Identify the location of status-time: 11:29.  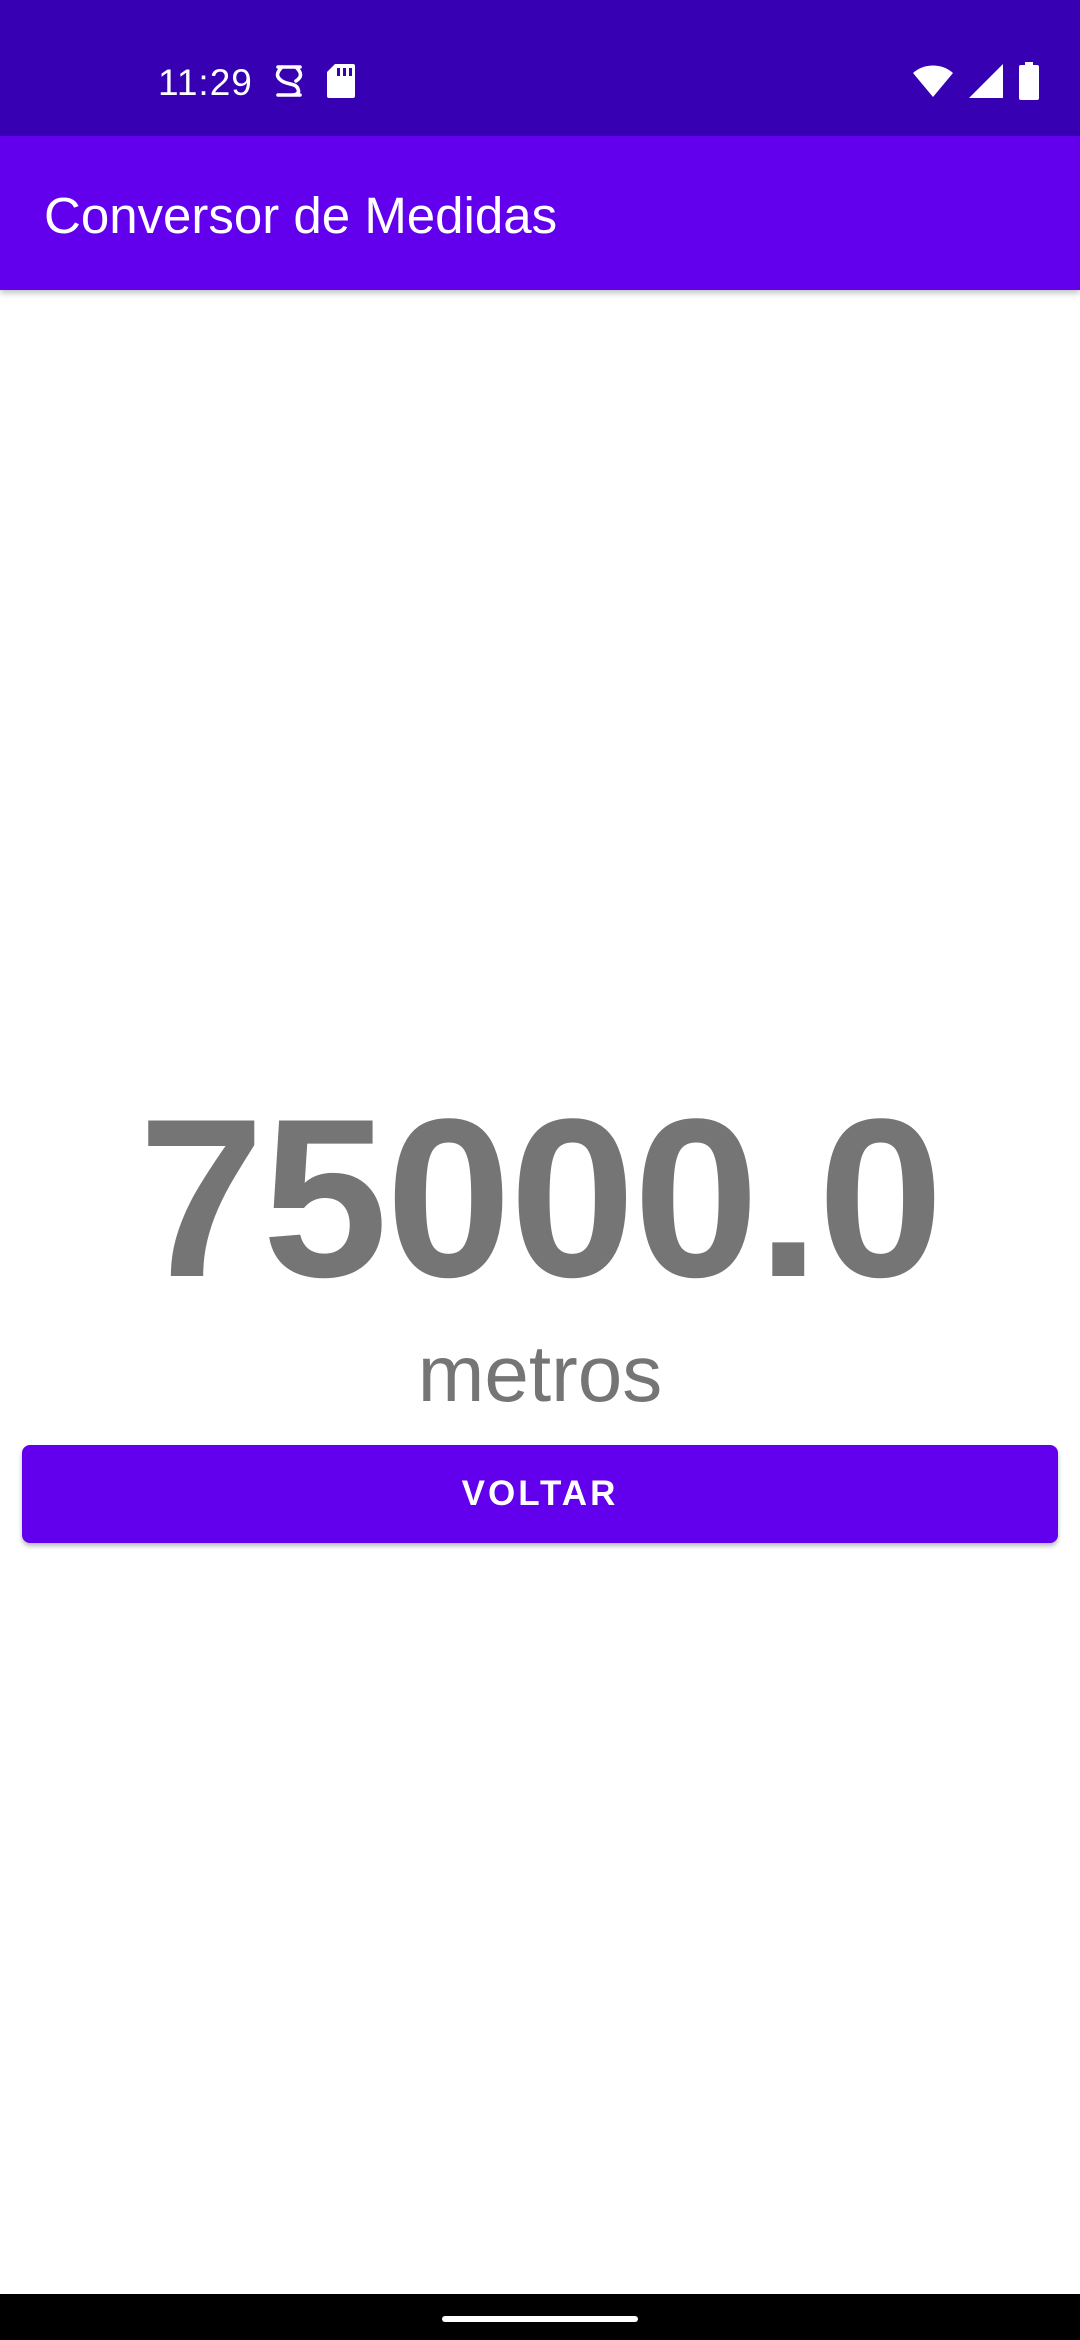
(205, 82).